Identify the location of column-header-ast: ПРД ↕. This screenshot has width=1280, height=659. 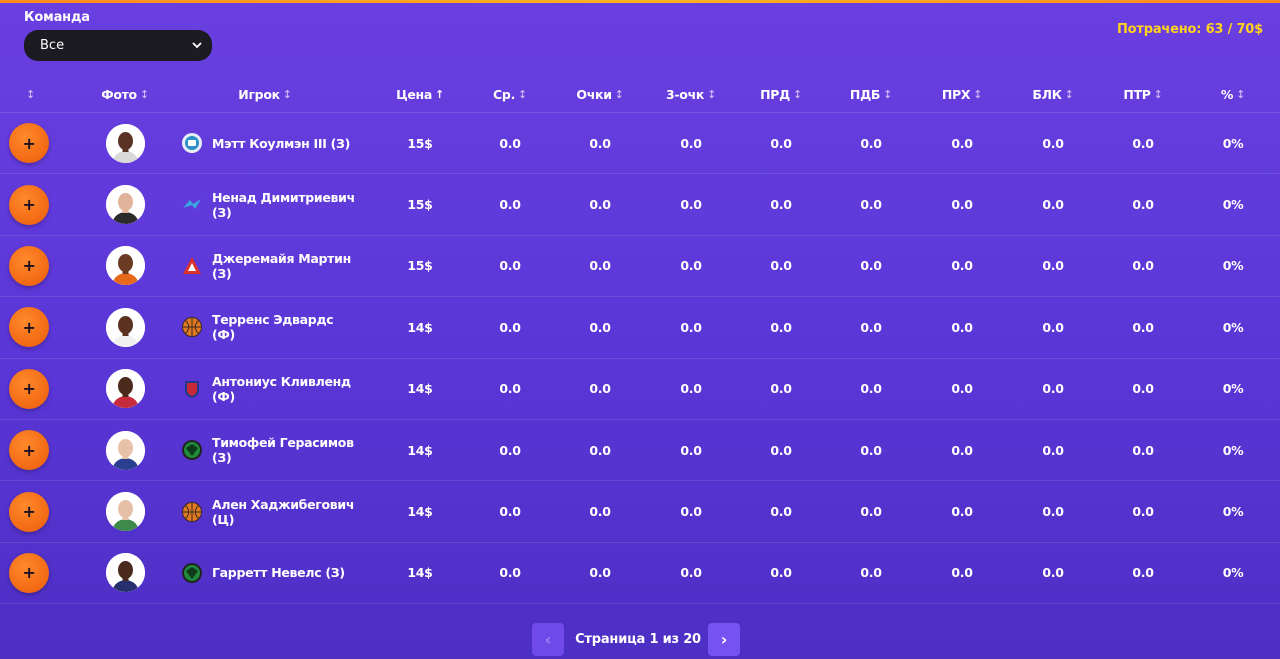
(781, 94).